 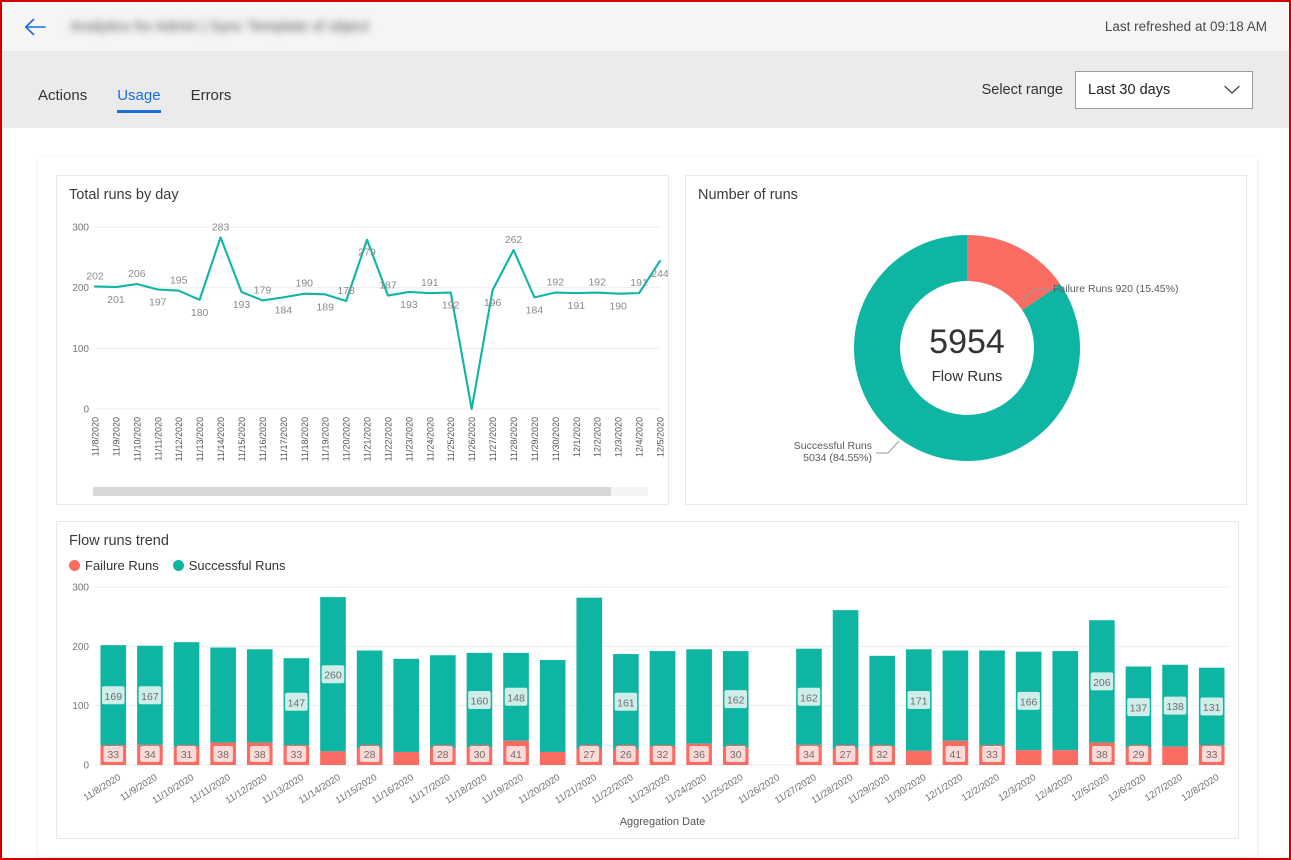 I want to click on svg-text: 5954, so click(x=967, y=342).